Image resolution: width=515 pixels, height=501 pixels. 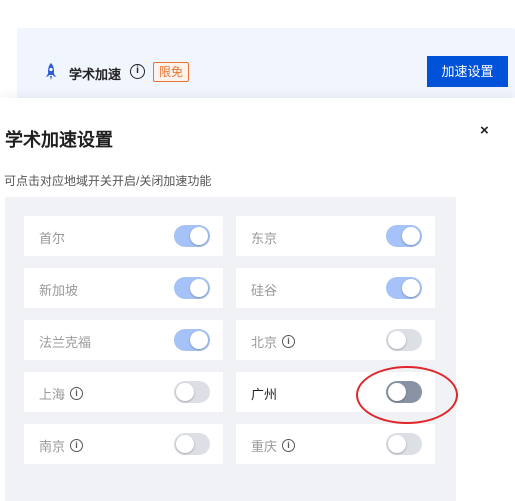 I want to click on region-label: 法兰克福, so click(x=65, y=341).